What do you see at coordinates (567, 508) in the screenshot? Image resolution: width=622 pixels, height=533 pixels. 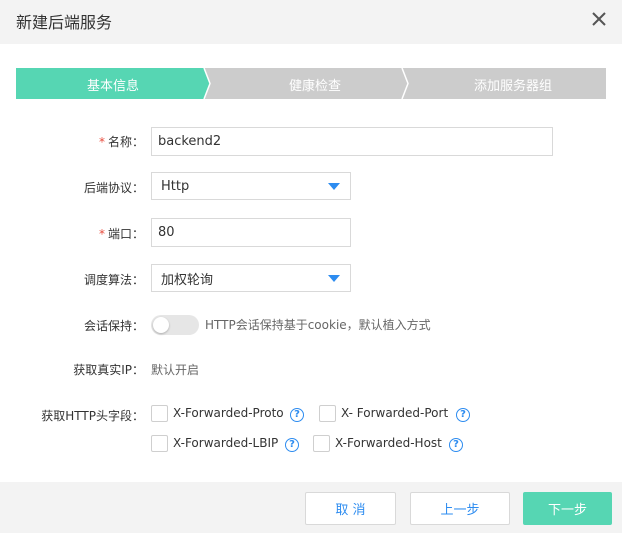 I see `next-step-button: 下一步` at bounding box center [567, 508].